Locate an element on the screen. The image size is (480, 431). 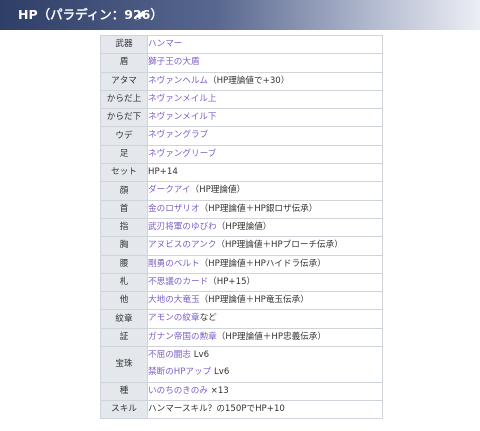
value-line: ネヴァングリーブ is located at coordinates (265, 154).